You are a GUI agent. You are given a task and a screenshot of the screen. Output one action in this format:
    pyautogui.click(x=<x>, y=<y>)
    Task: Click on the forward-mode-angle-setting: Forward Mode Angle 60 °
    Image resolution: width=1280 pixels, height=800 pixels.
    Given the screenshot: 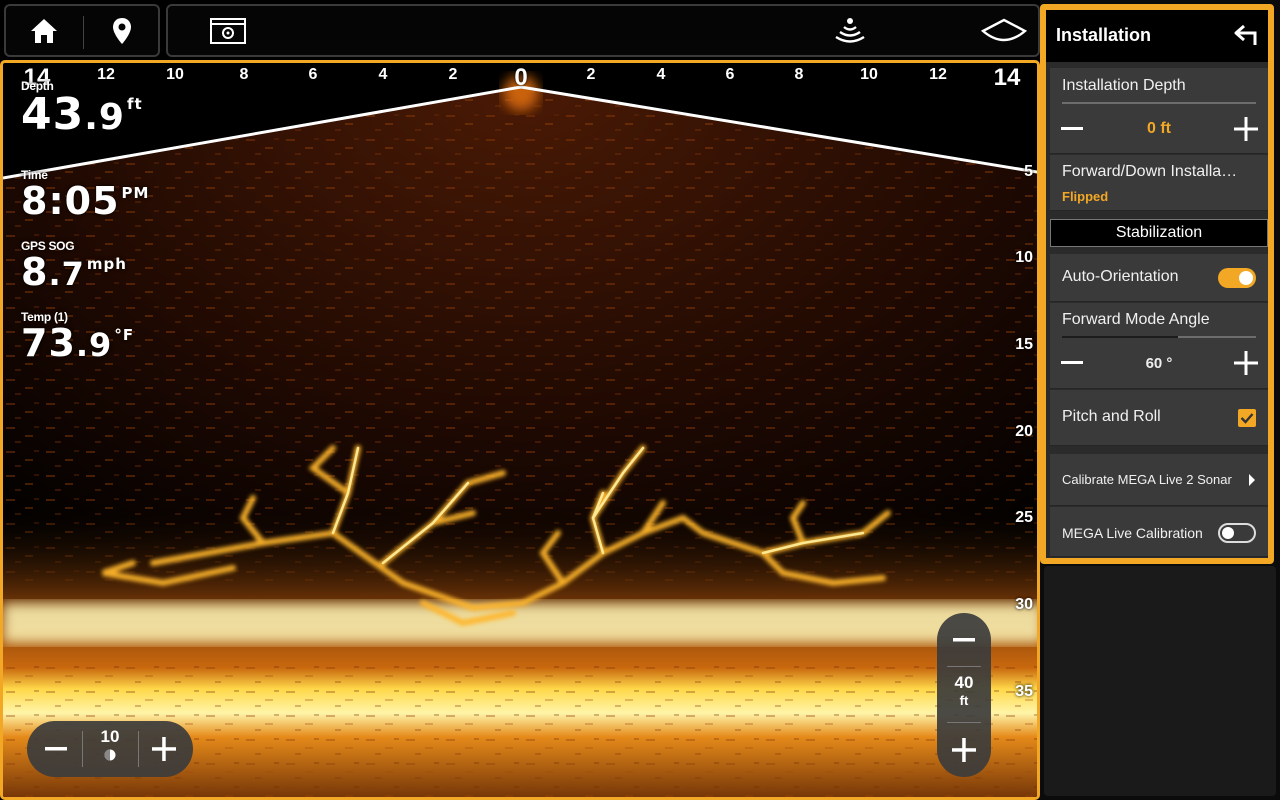 What is the action you would take?
    pyautogui.click(x=1159, y=346)
    